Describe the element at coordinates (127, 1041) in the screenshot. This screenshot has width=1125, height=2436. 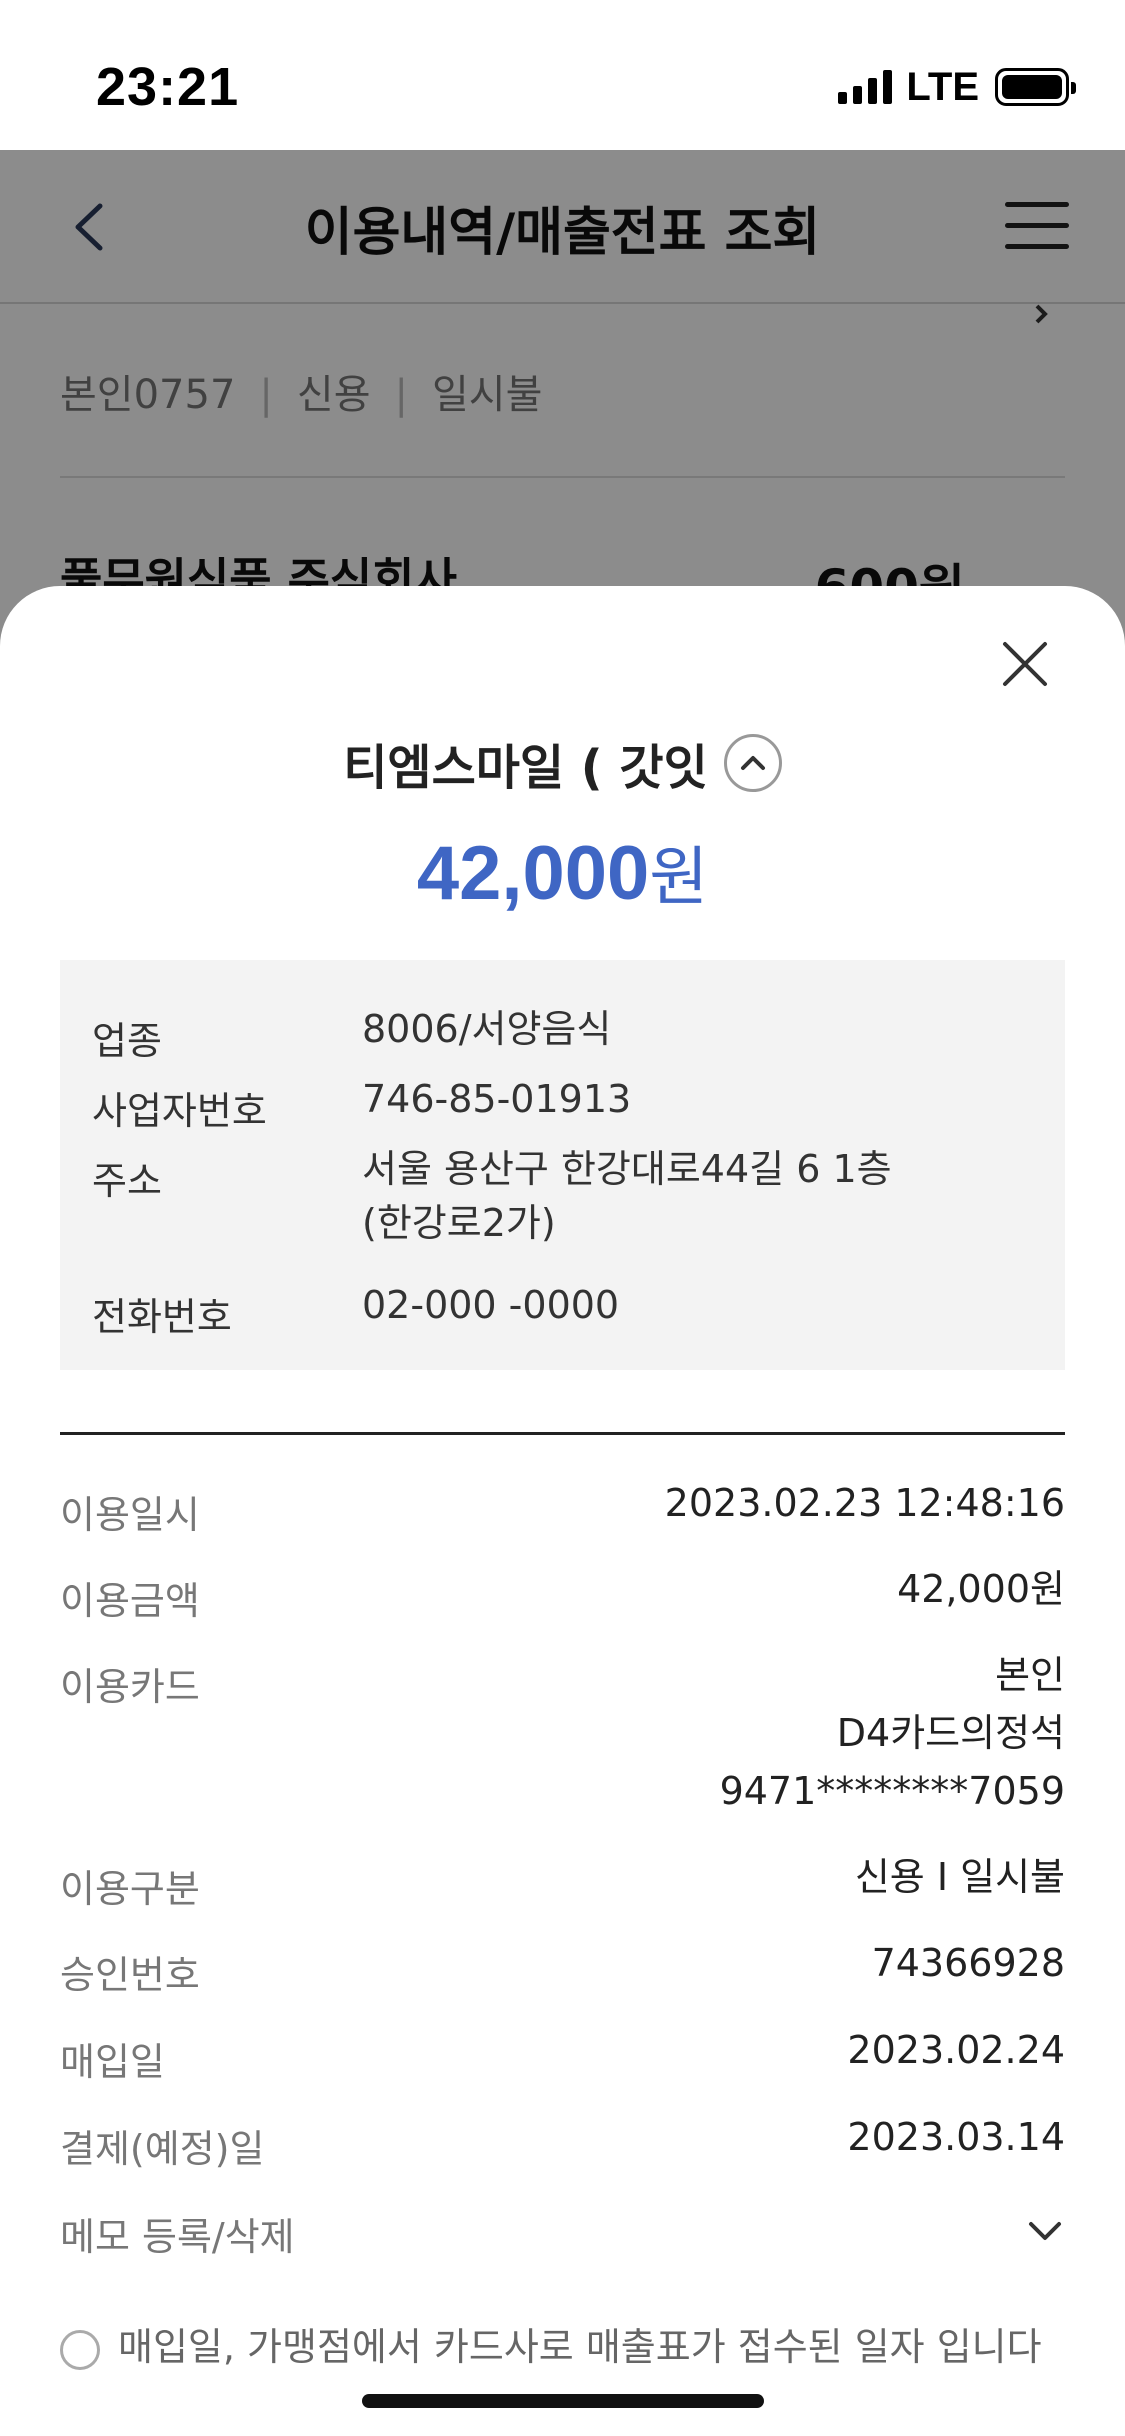
I see `info-label: 업종` at that location.